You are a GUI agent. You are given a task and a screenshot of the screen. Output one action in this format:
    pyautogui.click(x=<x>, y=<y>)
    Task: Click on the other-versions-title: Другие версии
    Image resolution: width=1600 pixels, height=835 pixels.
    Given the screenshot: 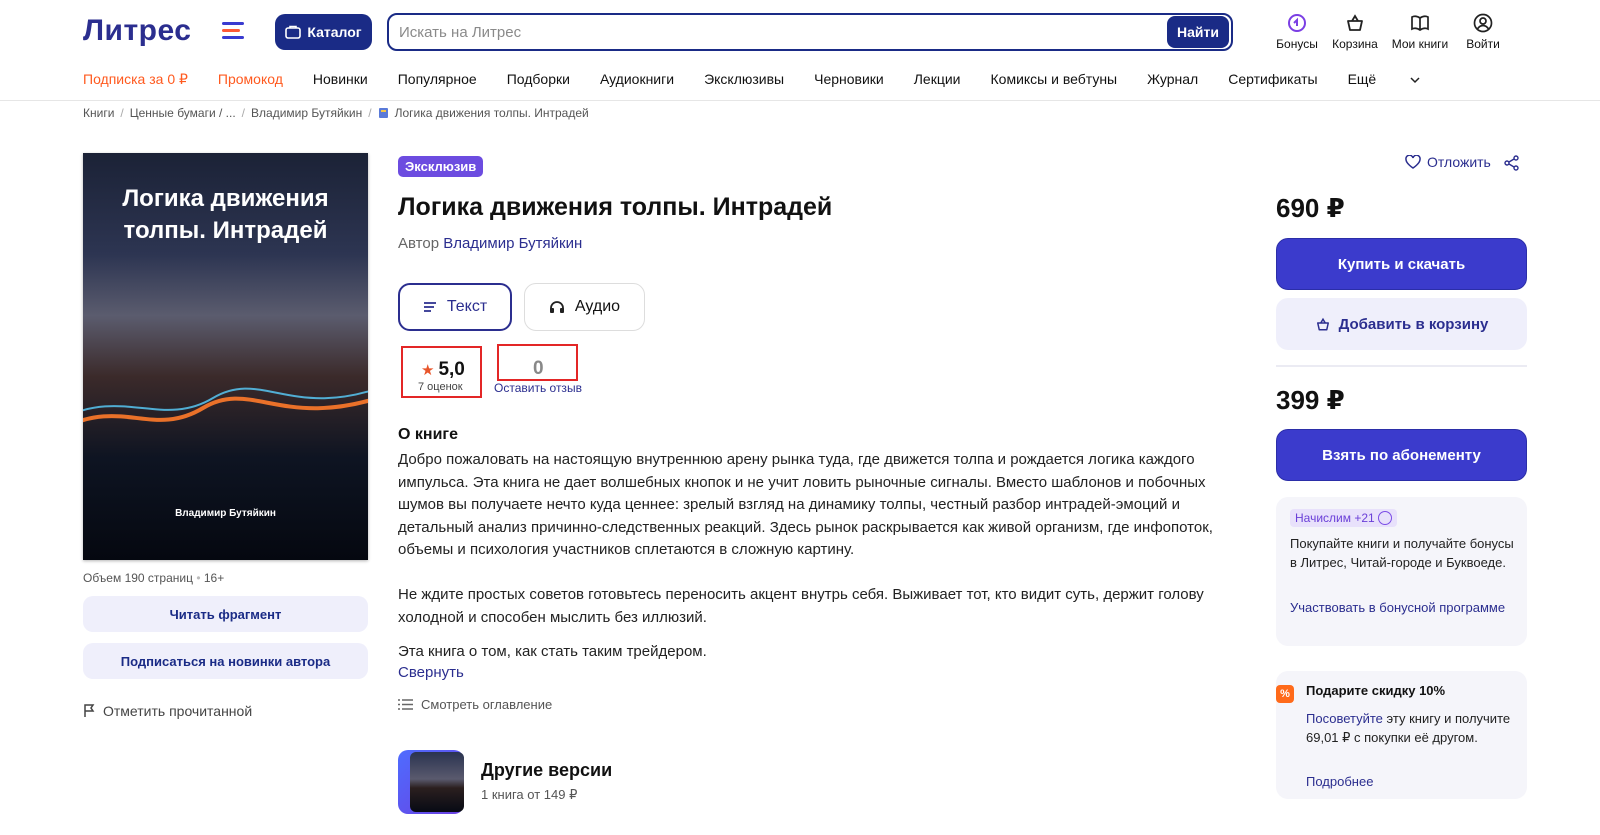 What is the action you would take?
    pyautogui.click(x=546, y=770)
    